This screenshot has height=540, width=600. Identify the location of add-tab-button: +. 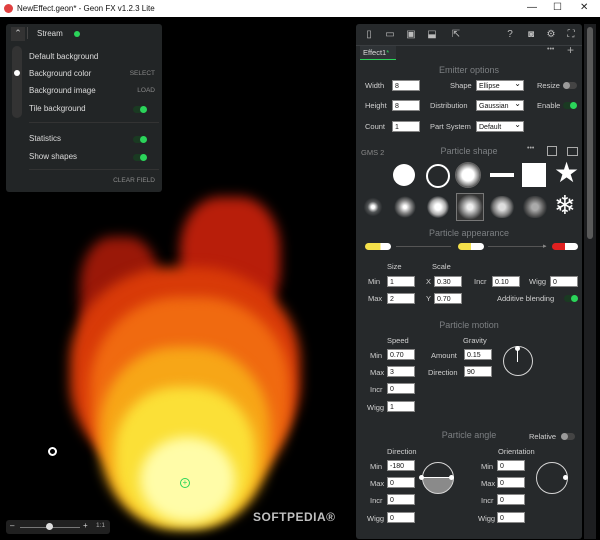
(570, 50).